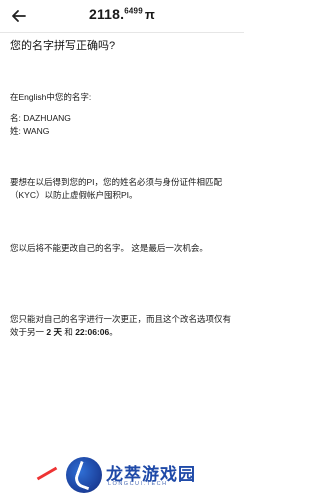 This screenshot has height=500, width=320. Describe the element at coordinates (92, 332) in the screenshot. I see `time-remaining: 22:06:06` at that location.